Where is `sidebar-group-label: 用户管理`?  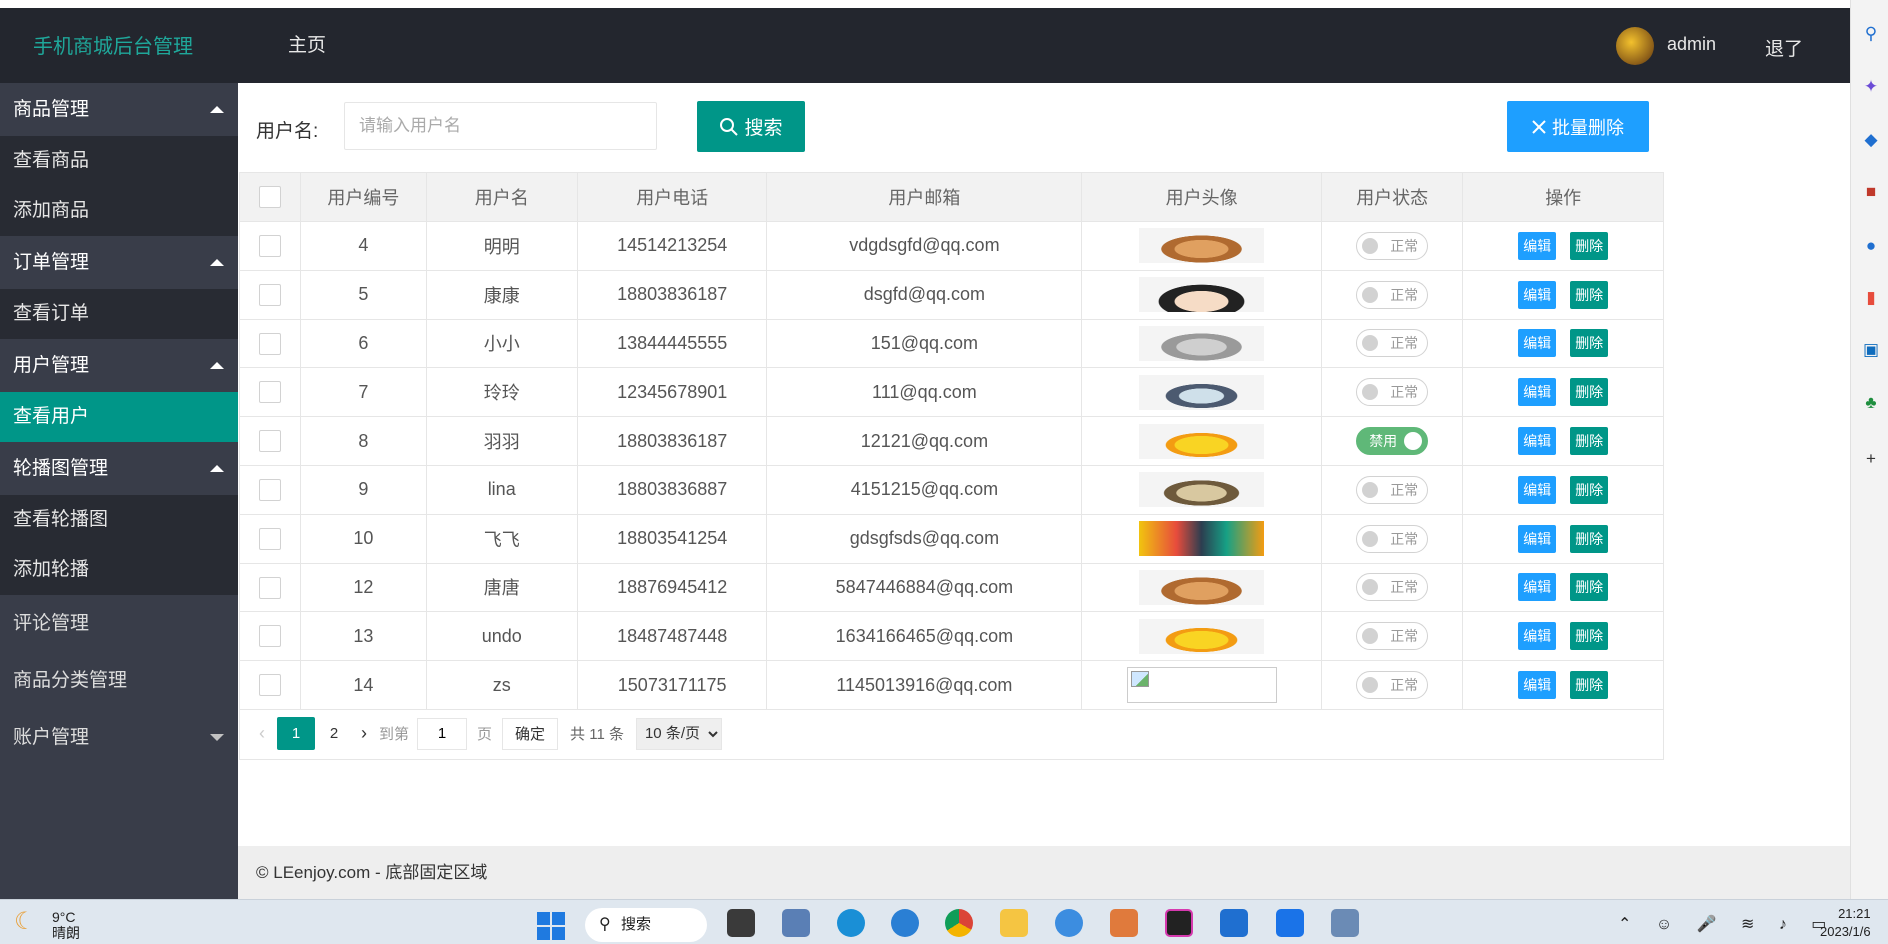
sidebar-group-label: 用户管理 is located at coordinates (51, 365).